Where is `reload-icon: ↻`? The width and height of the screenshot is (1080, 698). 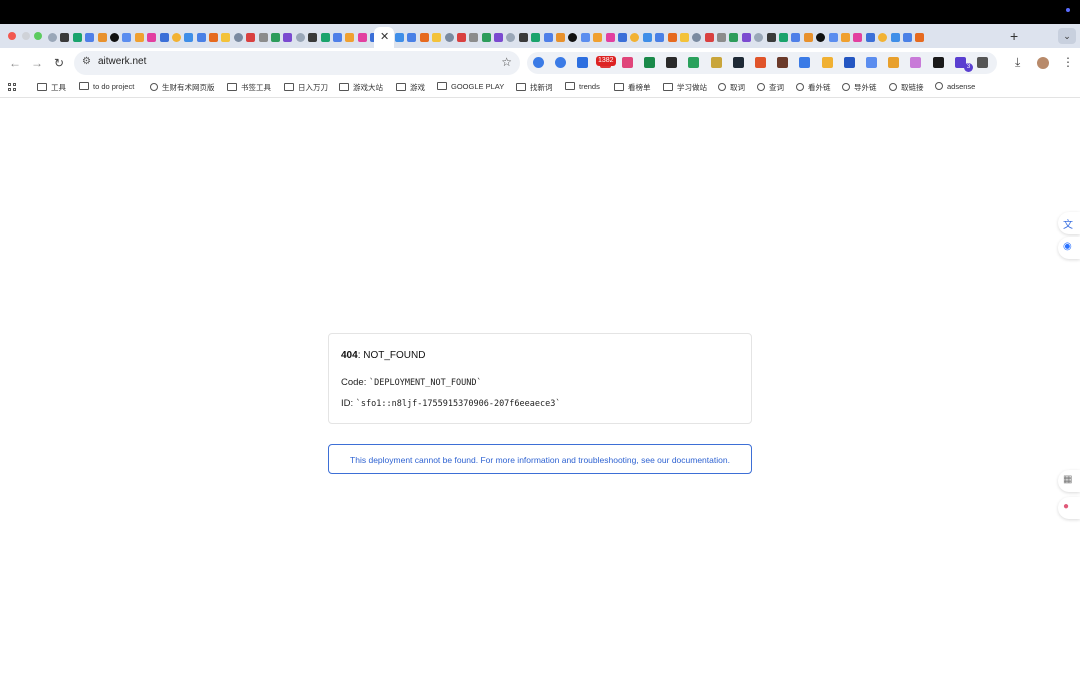 reload-icon: ↻ is located at coordinates (59, 63).